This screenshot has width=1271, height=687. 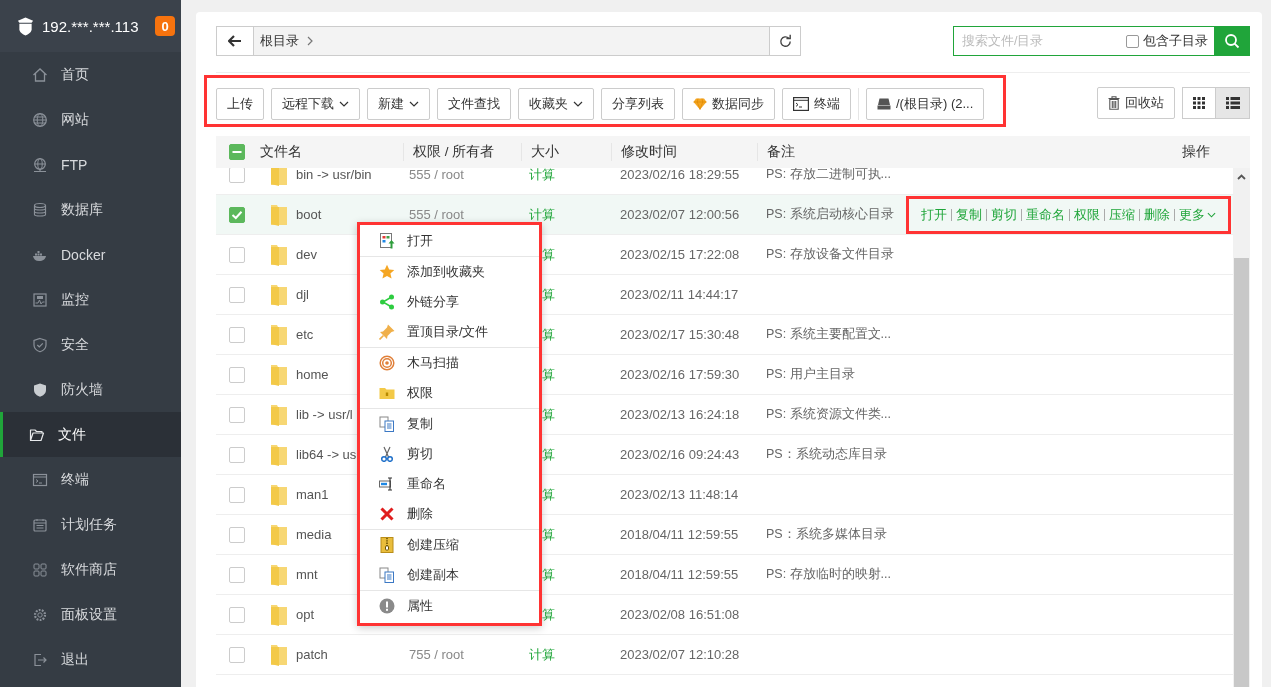 I want to click on chevron-icon, so click(x=310, y=41).